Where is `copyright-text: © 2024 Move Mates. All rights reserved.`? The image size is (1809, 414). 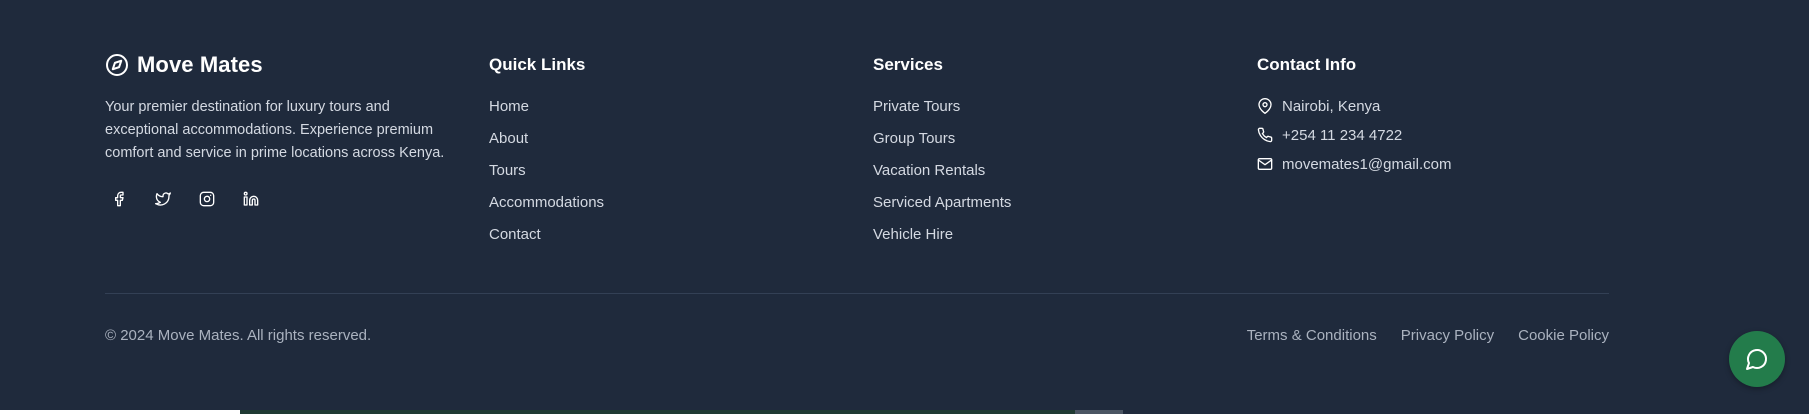
copyright-text: © 2024 Move Mates. All rights reserved. is located at coordinates (238, 335).